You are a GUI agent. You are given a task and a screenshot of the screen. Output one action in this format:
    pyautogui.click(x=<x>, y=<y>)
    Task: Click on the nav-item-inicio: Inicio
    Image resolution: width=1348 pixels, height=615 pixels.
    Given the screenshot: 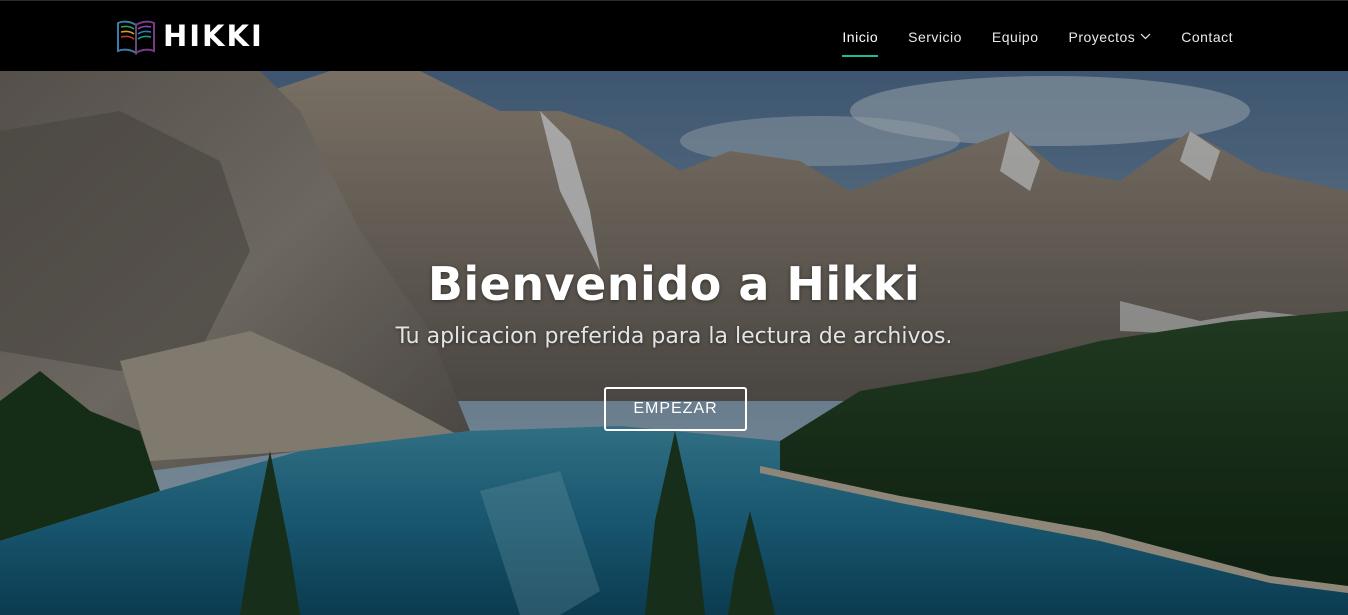 What is the action you would take?
    pyautogui.click(x=860, y=36)
    